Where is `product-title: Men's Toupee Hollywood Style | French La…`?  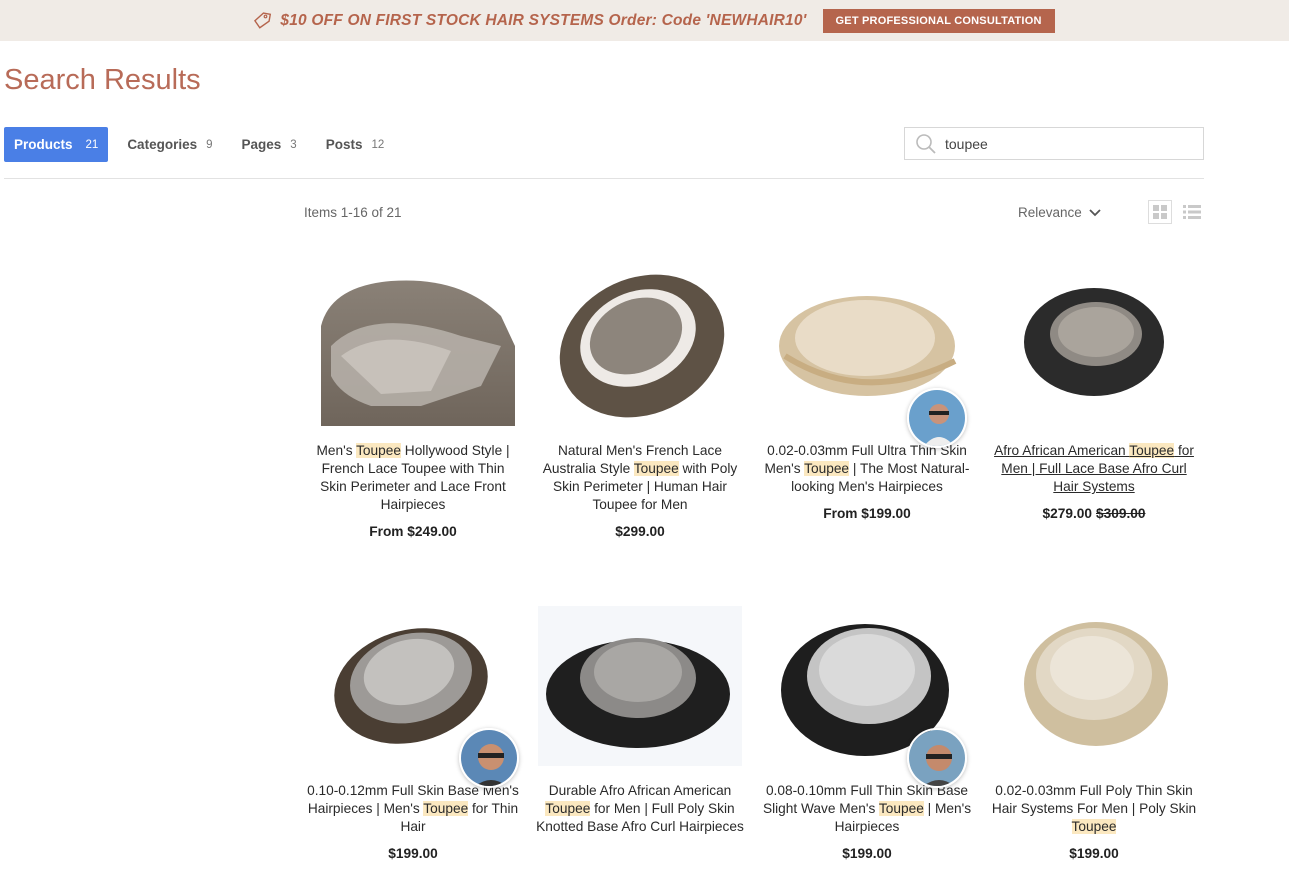
product-title: Men's Toupee Hollywood Style | French La… is located at coordinates (413, 478).